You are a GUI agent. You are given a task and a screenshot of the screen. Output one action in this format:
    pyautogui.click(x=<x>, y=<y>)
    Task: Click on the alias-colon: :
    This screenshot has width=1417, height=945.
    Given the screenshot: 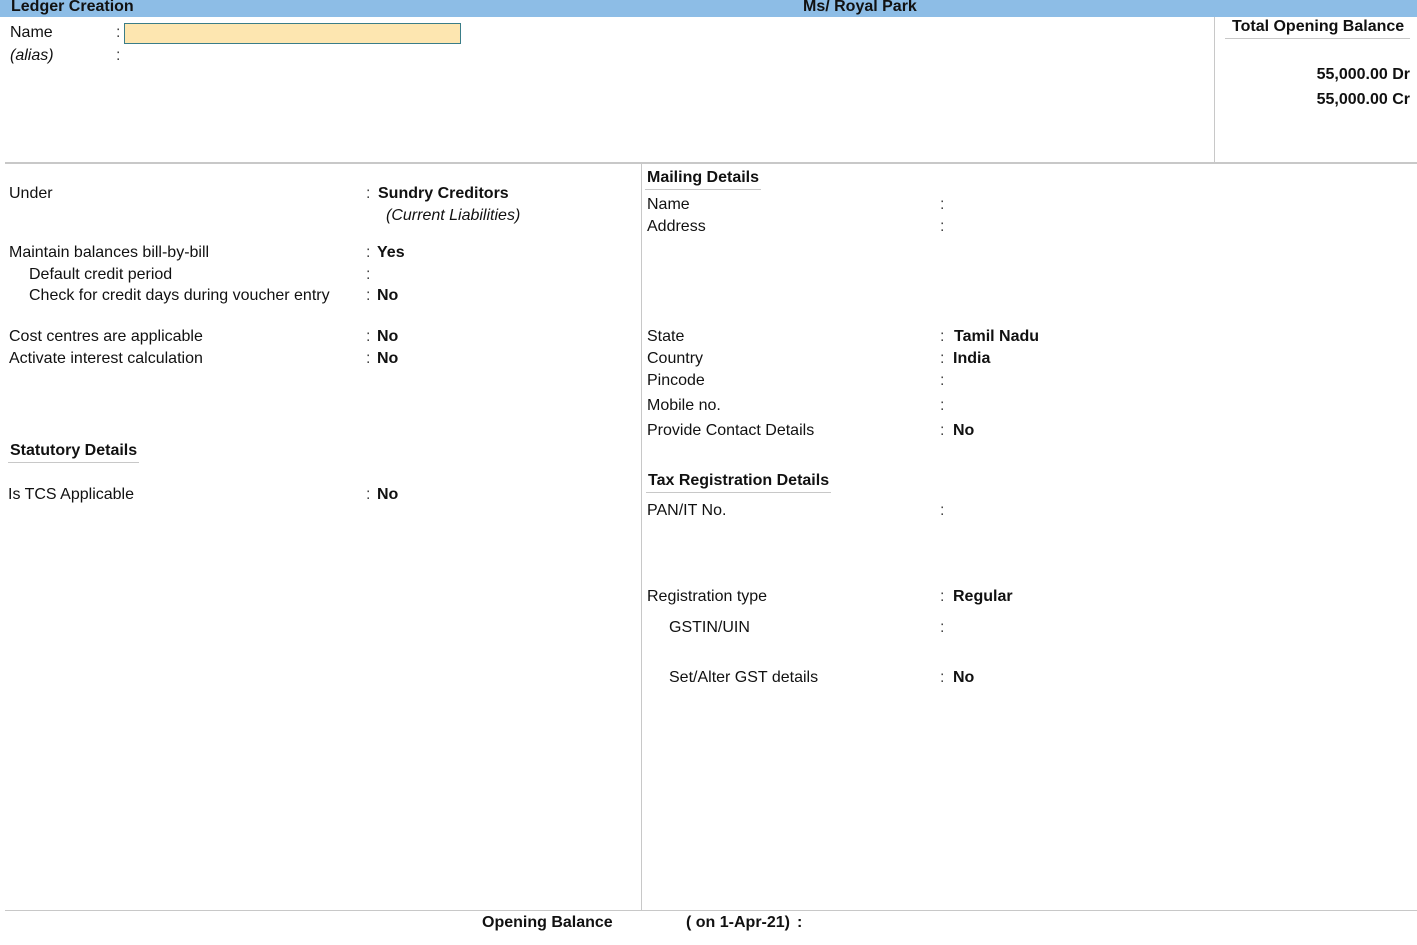 What is the action you would take?
    pyautogui.click(x=118, y=56)
    